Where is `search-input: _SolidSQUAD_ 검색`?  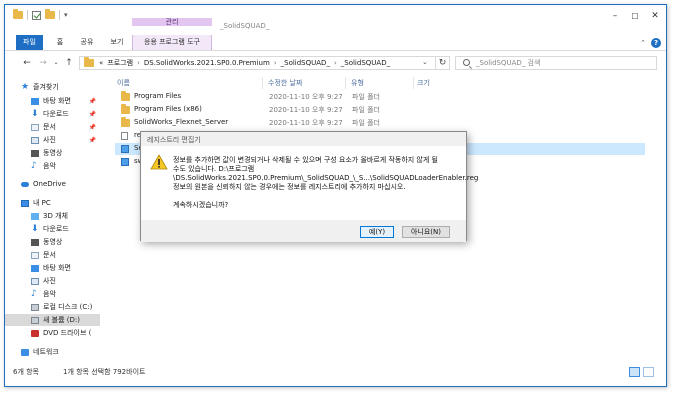
search-input: _SolidSQUAD_ 검색 is located at coordinates (556, 63).